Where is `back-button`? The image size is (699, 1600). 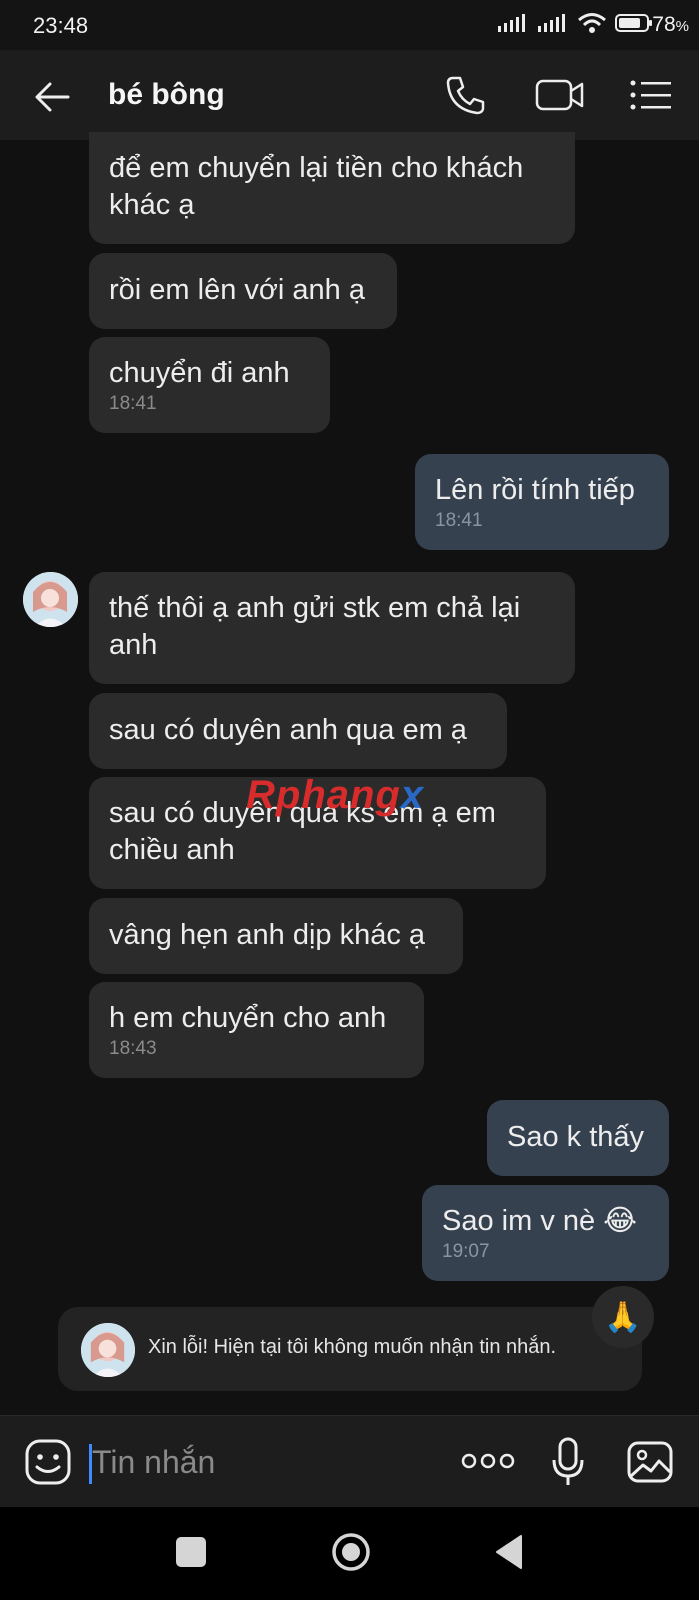 back-button is located at coordinates (52, 97).